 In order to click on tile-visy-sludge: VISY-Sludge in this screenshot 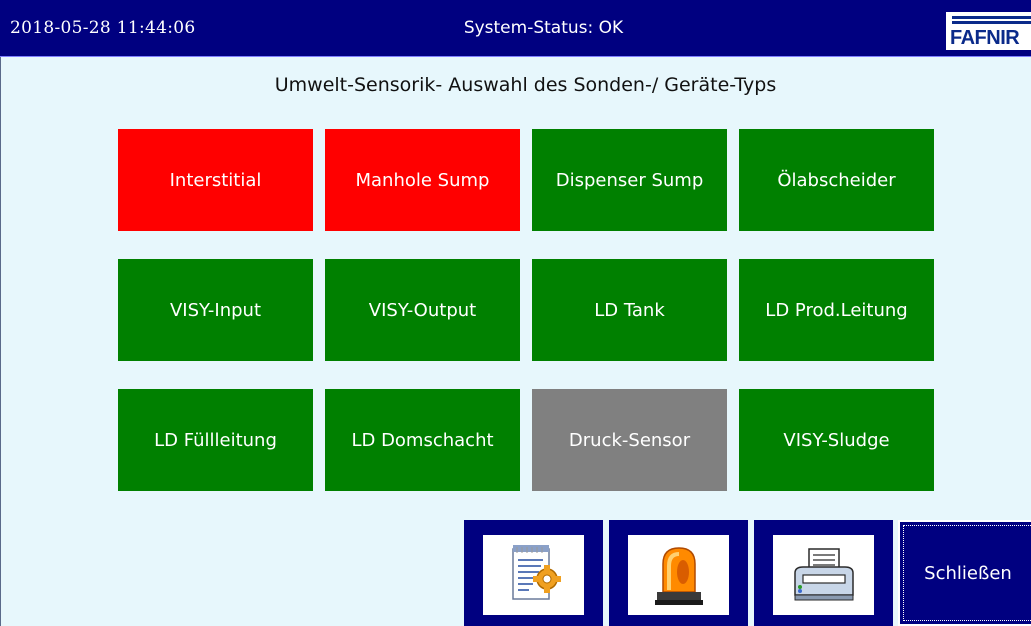, I will do `click(836, 440)`.